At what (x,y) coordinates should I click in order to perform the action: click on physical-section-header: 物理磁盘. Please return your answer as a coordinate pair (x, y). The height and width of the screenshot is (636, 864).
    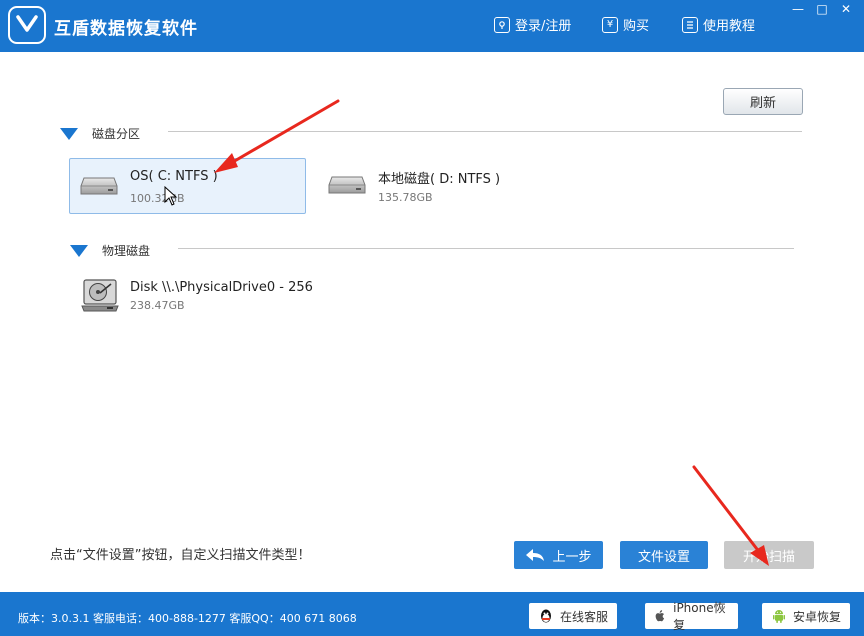
    Looking at the image, I should click on (110, 250).